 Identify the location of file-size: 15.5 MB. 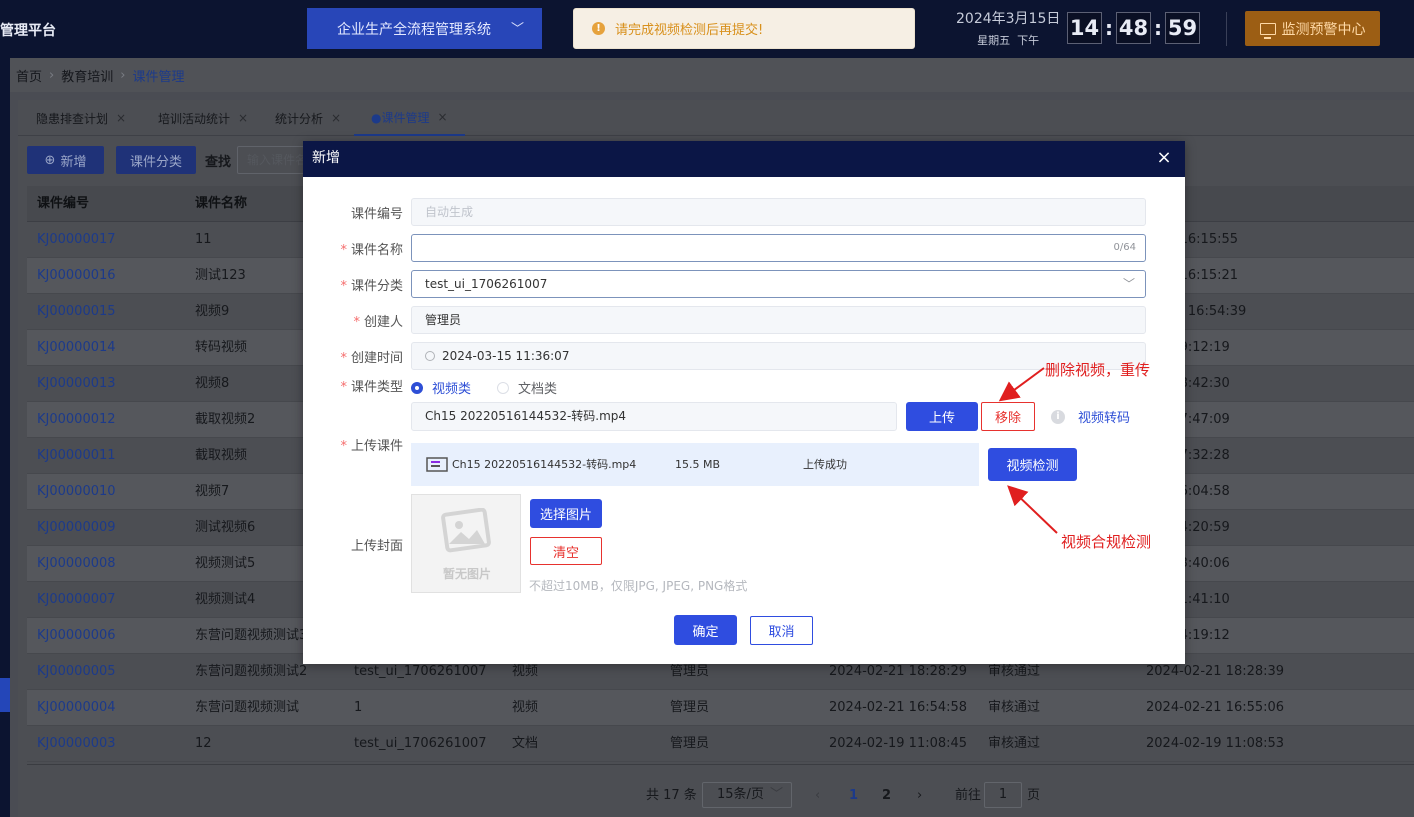
(698, 464).